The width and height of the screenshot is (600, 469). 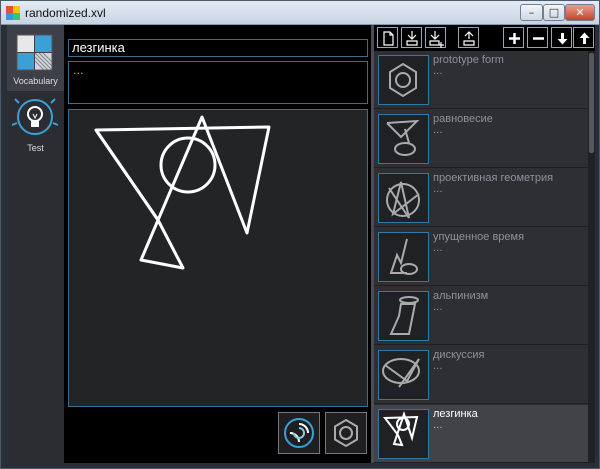 I want to click on move-down-button, so click(x=561, y=37).